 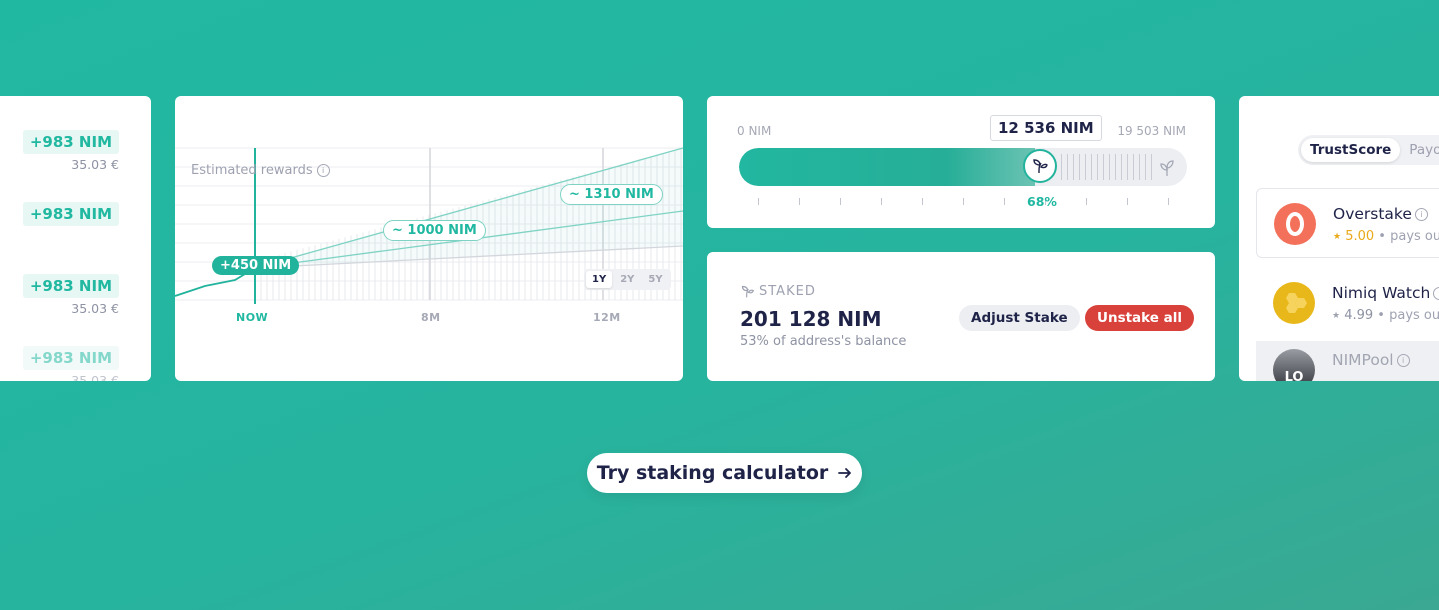 I want to click on range-1y-button: 1Y, so click(x=599, y=279).